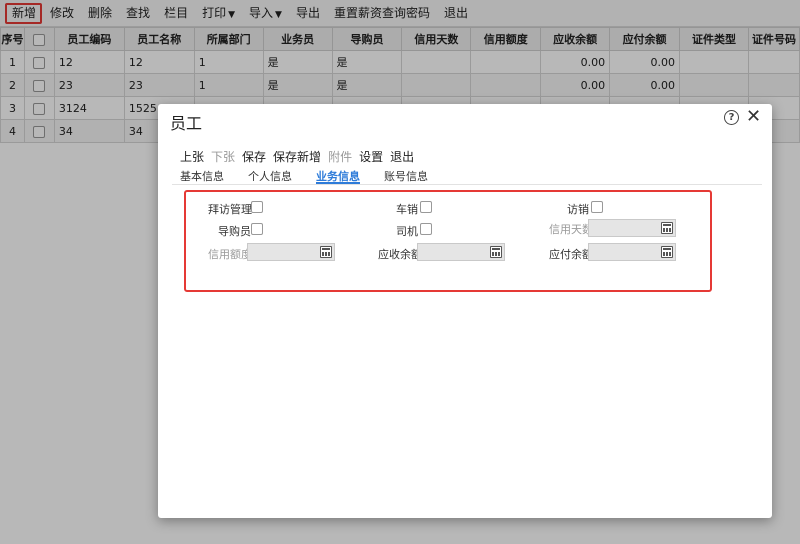 The height and width of the screenshot is (544, 800). What do you see at coordinates (753, 116) in the screenshot?
I see `close-icon: ✕` at bounding box center [753, 116].